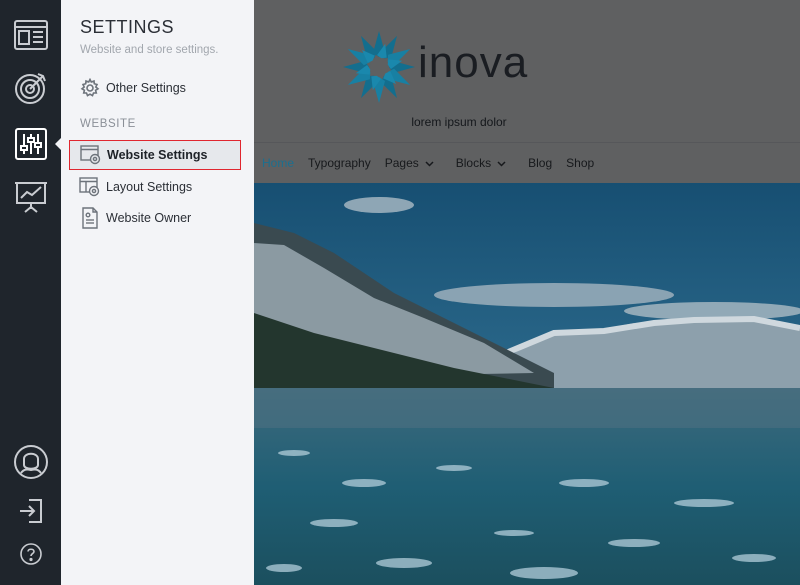 The image size is (800, 585). I want to click on layout-icon, so click(31, 35).